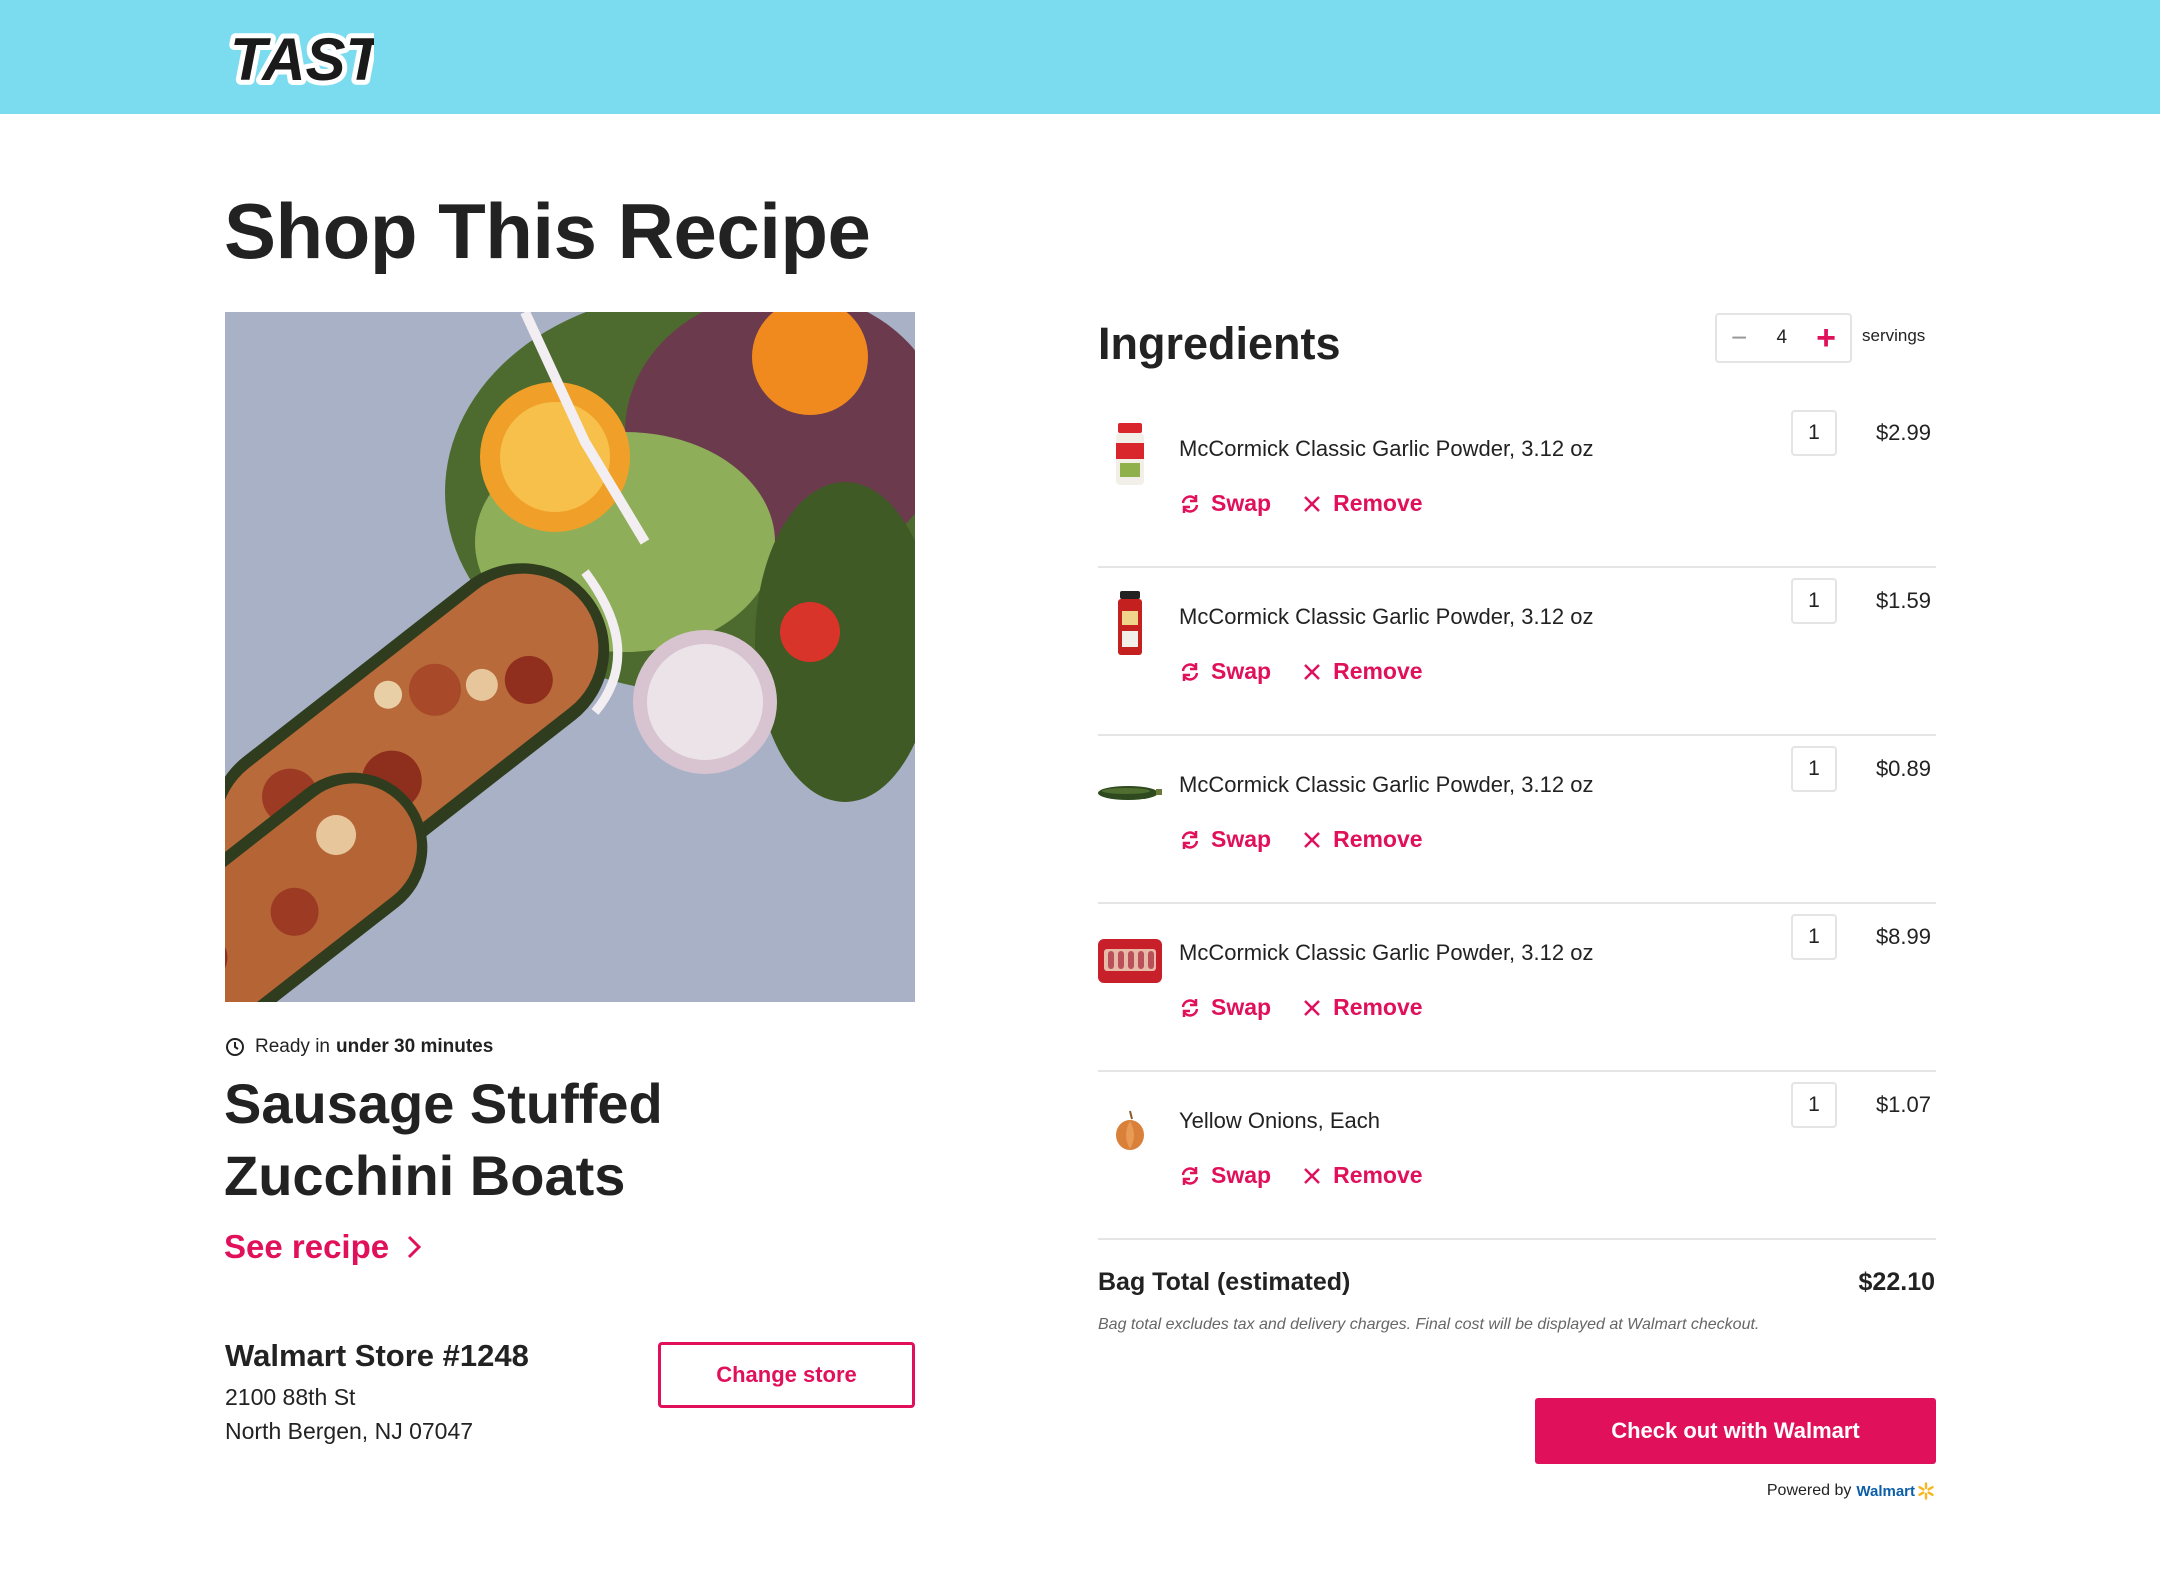  Describe the element at coordinates (547, 231) in the screenshot. I see `page-title: Shop This Recipe` at that location.